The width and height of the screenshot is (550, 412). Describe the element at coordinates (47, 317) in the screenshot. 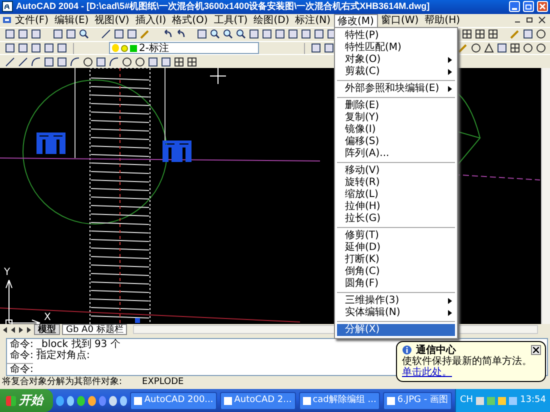

I see `axis-label: X` at that location.